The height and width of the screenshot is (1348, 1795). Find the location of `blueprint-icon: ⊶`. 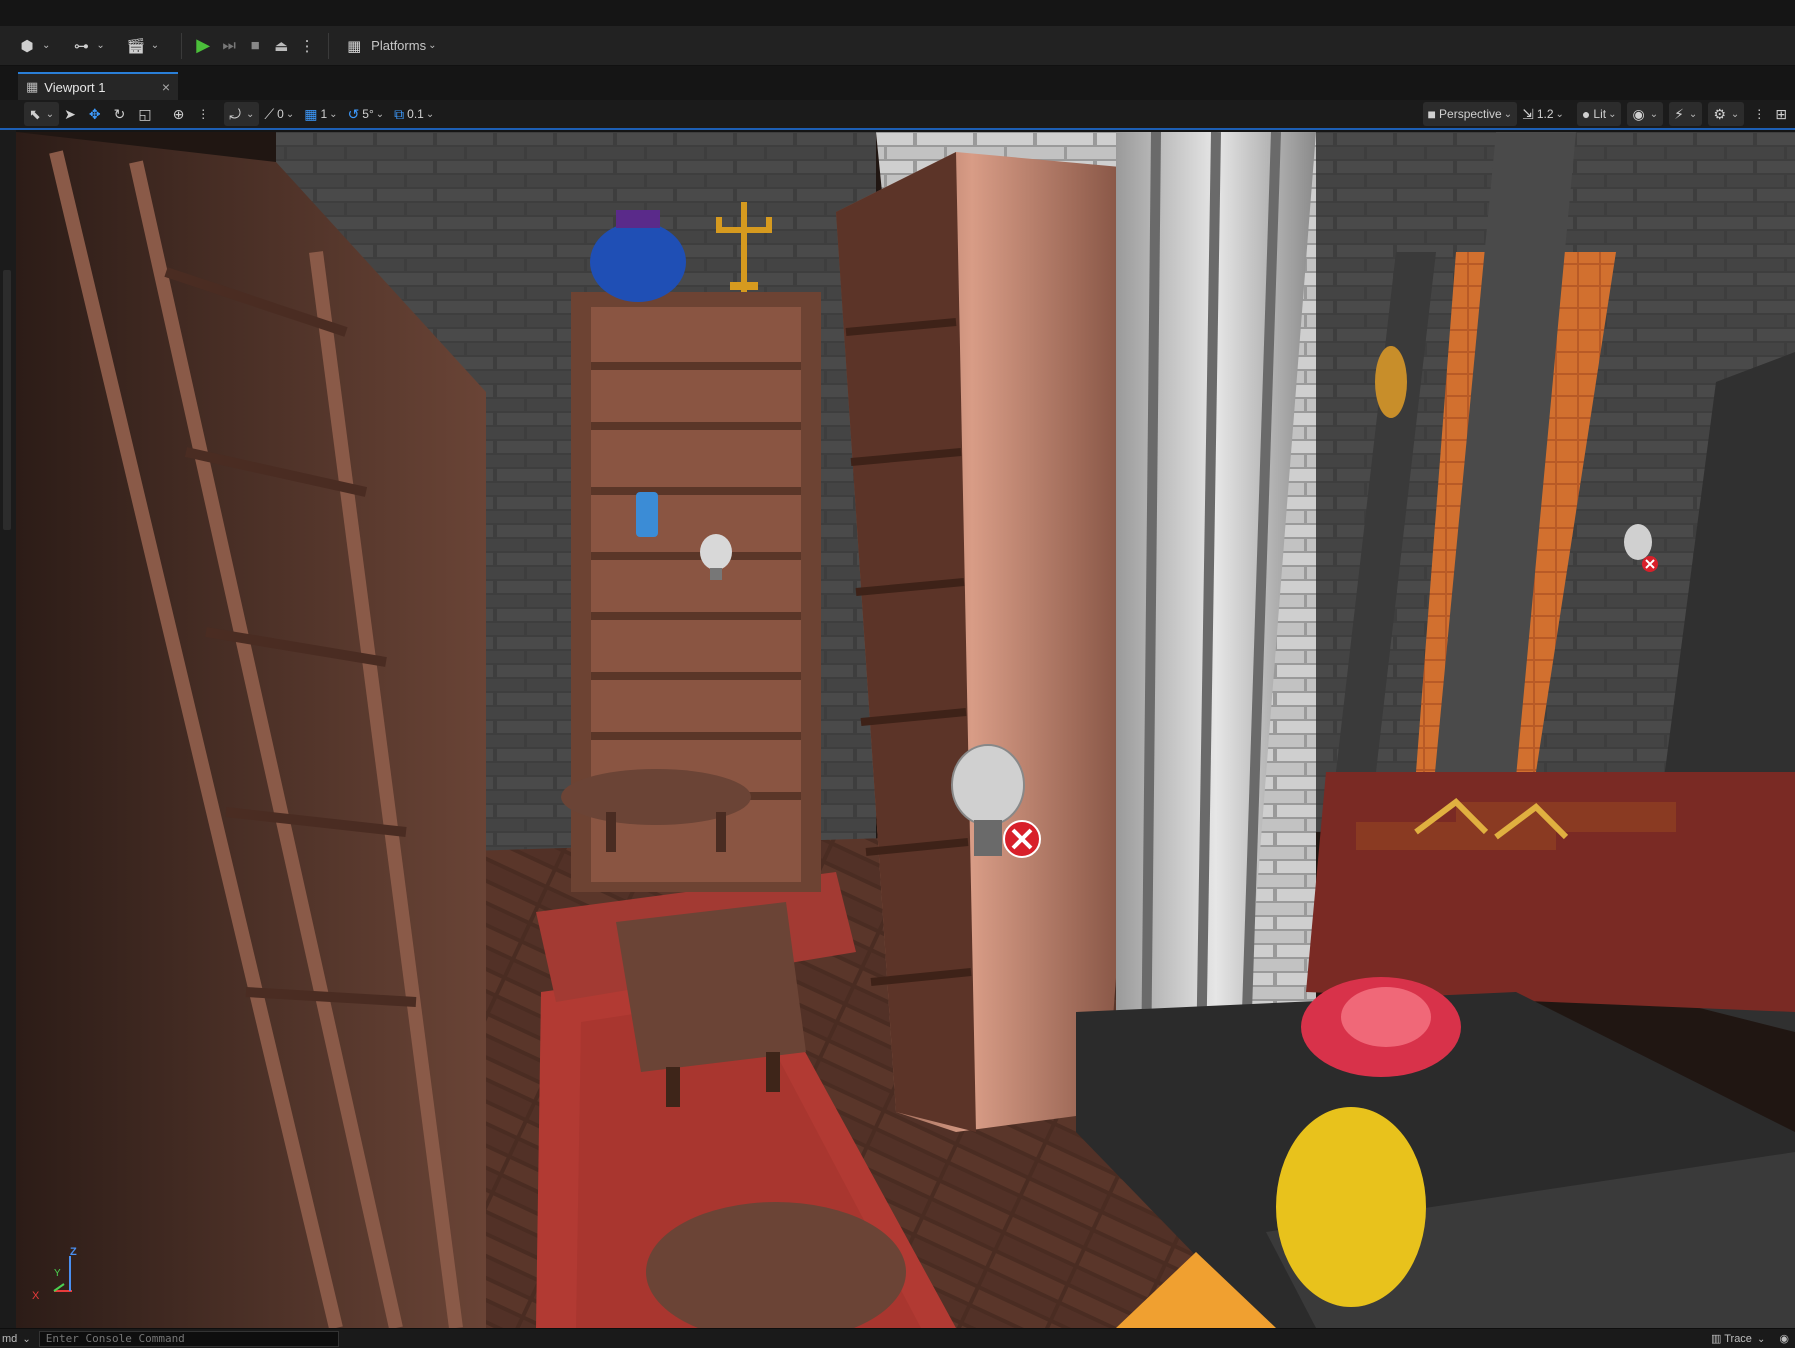

blueprint-icon: ⊶ is located at coordinates (81, 46).